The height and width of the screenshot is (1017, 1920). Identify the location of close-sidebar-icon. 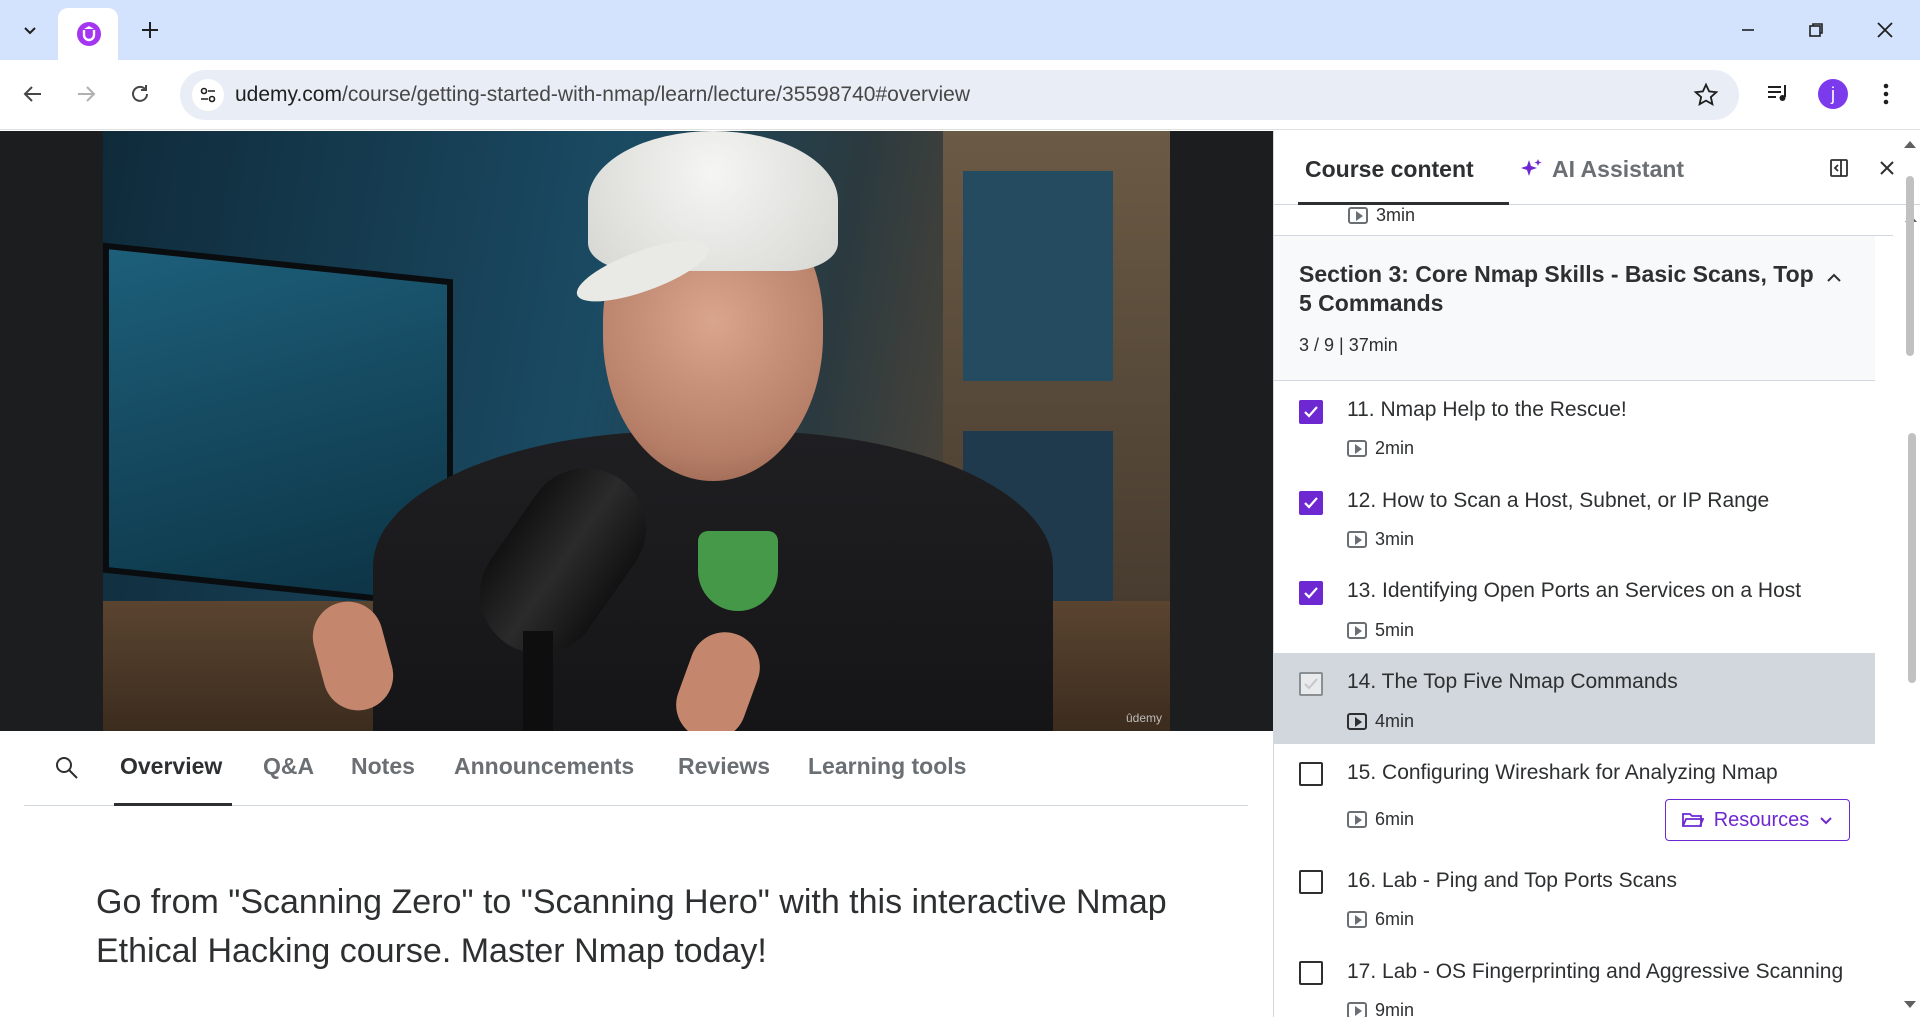
(1887, 168).